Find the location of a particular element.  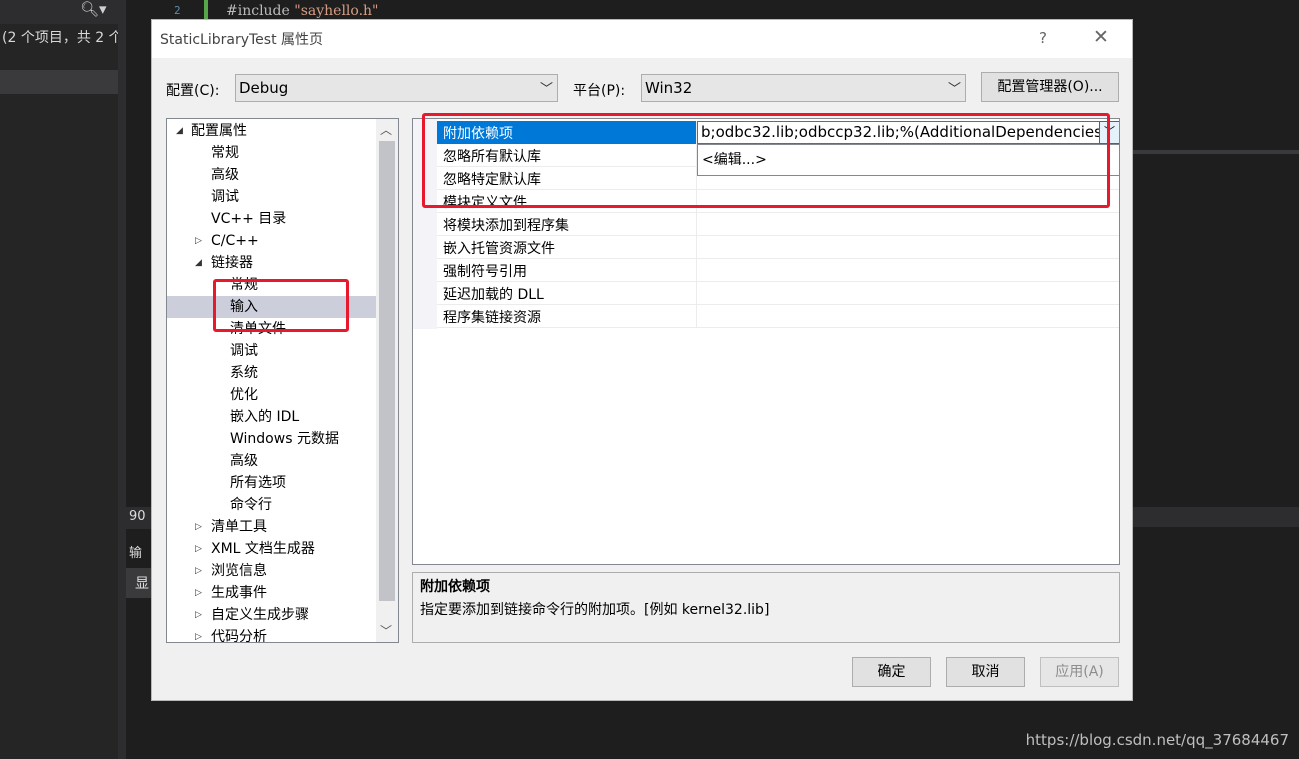

property-name: 忽略所有默认库 is located at coordinates (492, 157).